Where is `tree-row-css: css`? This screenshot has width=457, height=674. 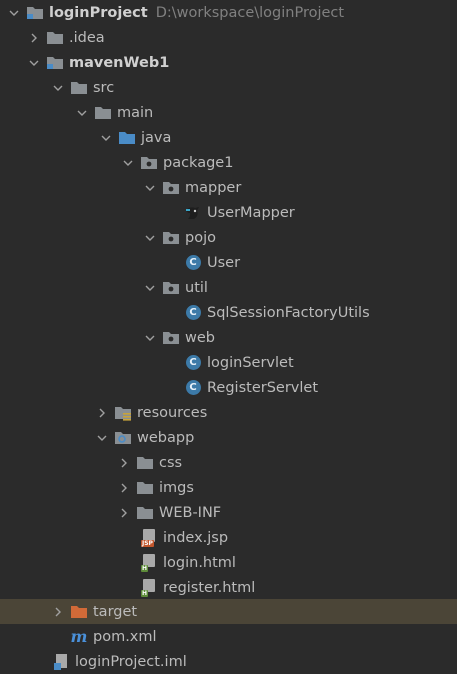 tree-row-css: css is located at coordinates (228, 462).